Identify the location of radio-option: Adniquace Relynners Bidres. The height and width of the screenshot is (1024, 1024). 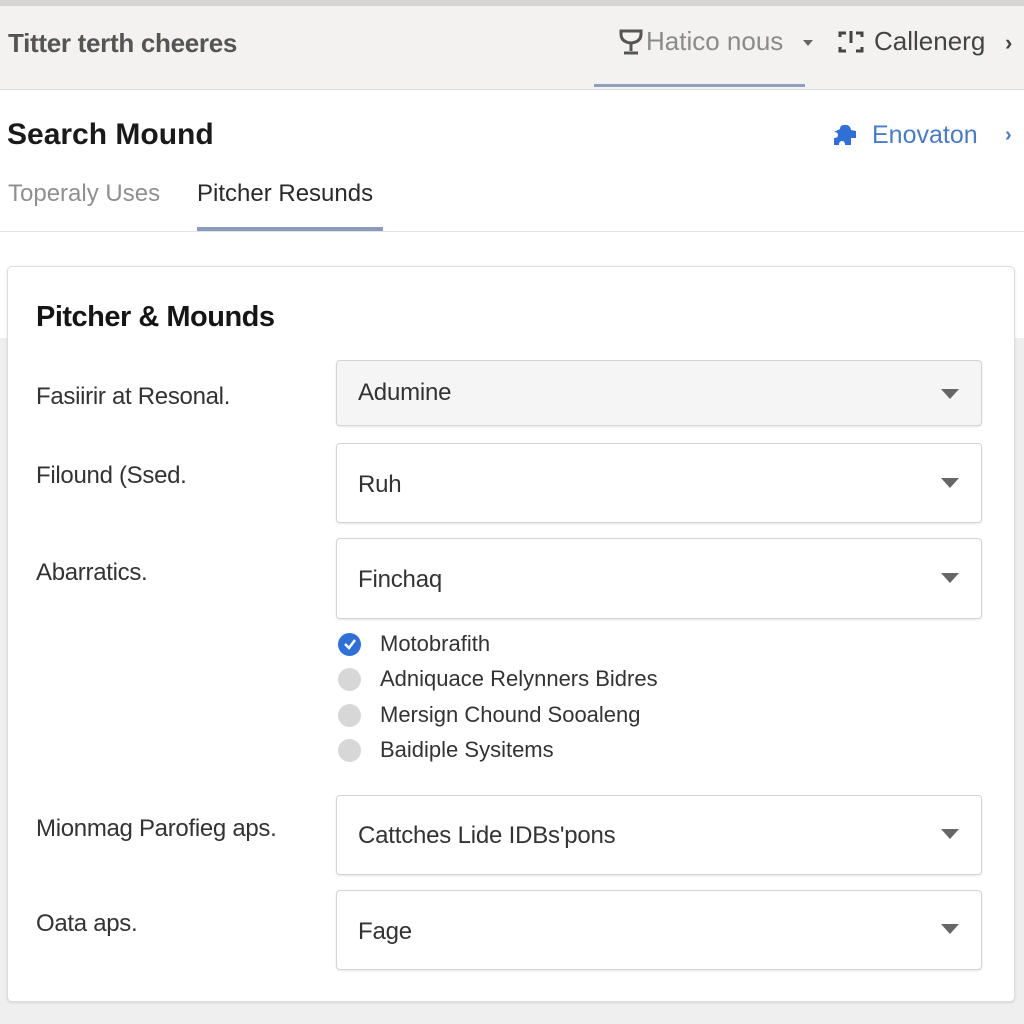
(498, 679).